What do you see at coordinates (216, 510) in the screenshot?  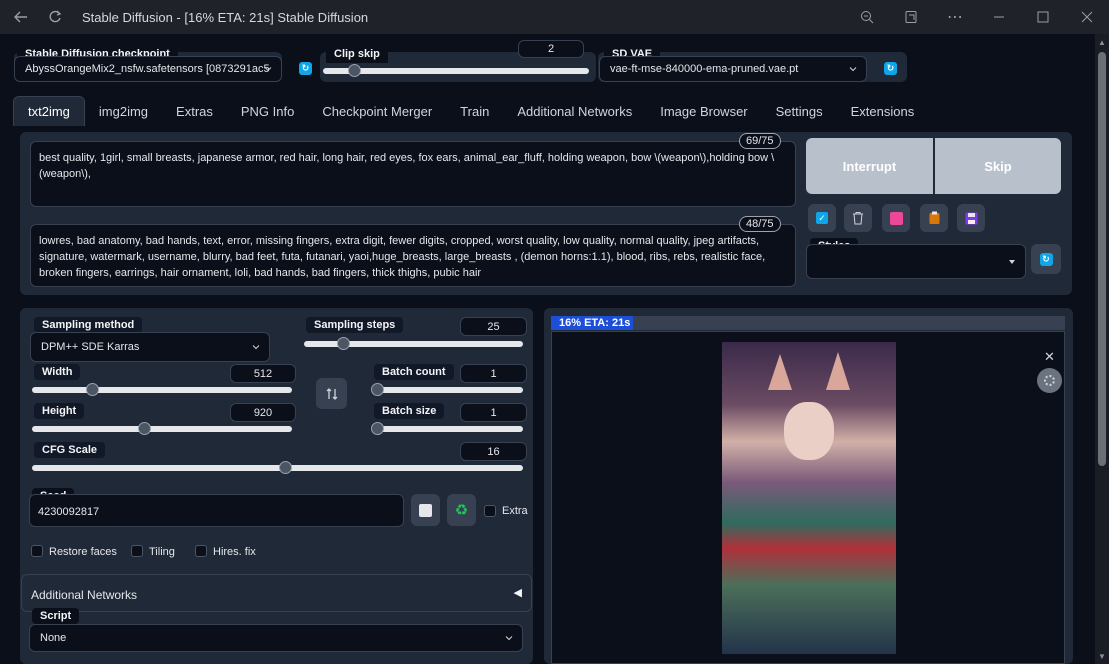 I see `seed-input: 4230092817` at bounding box center [216, 510].